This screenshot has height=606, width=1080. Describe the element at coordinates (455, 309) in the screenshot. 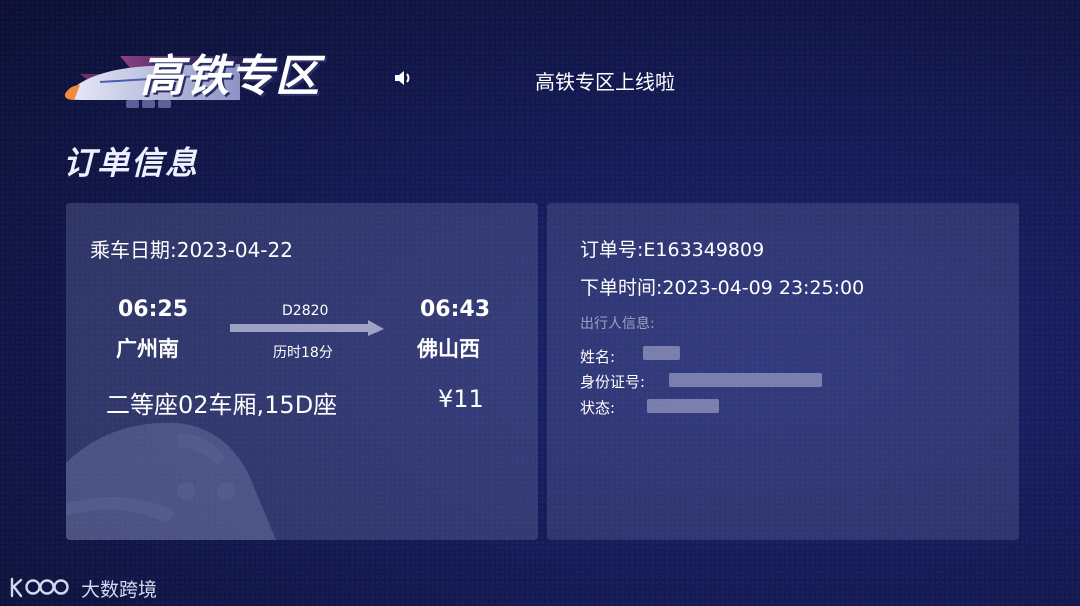

I see `arrival-time: 06:43` at that location.